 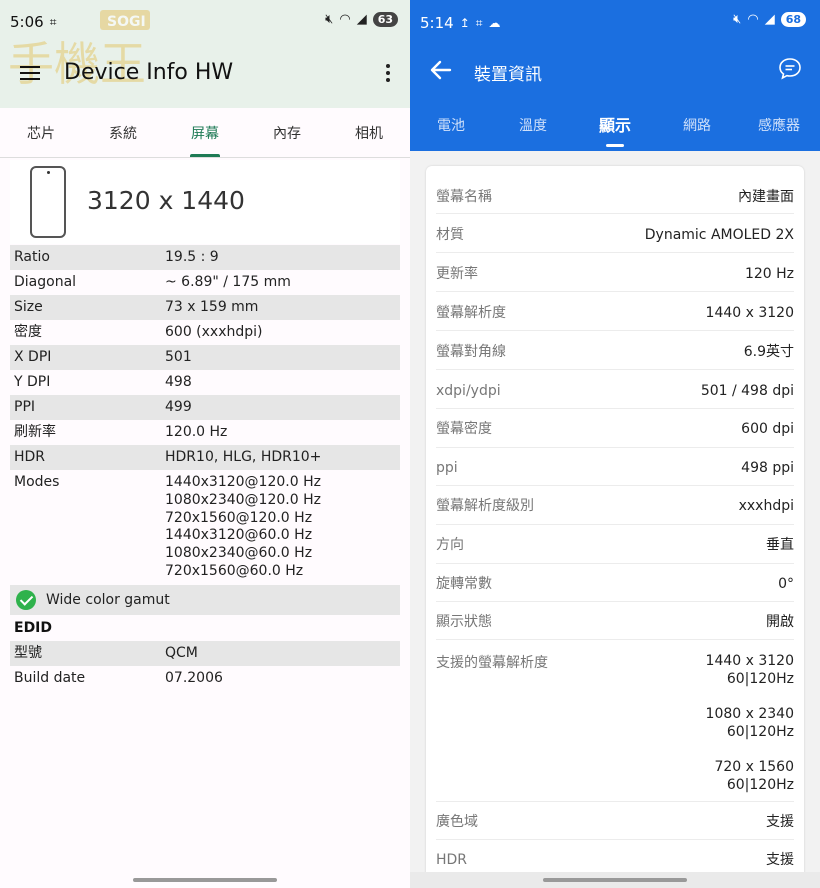 What do you see at coordinates (28, 307) in the screenshot?
I see `spec-key: Size` at bounding box center [28, 307].